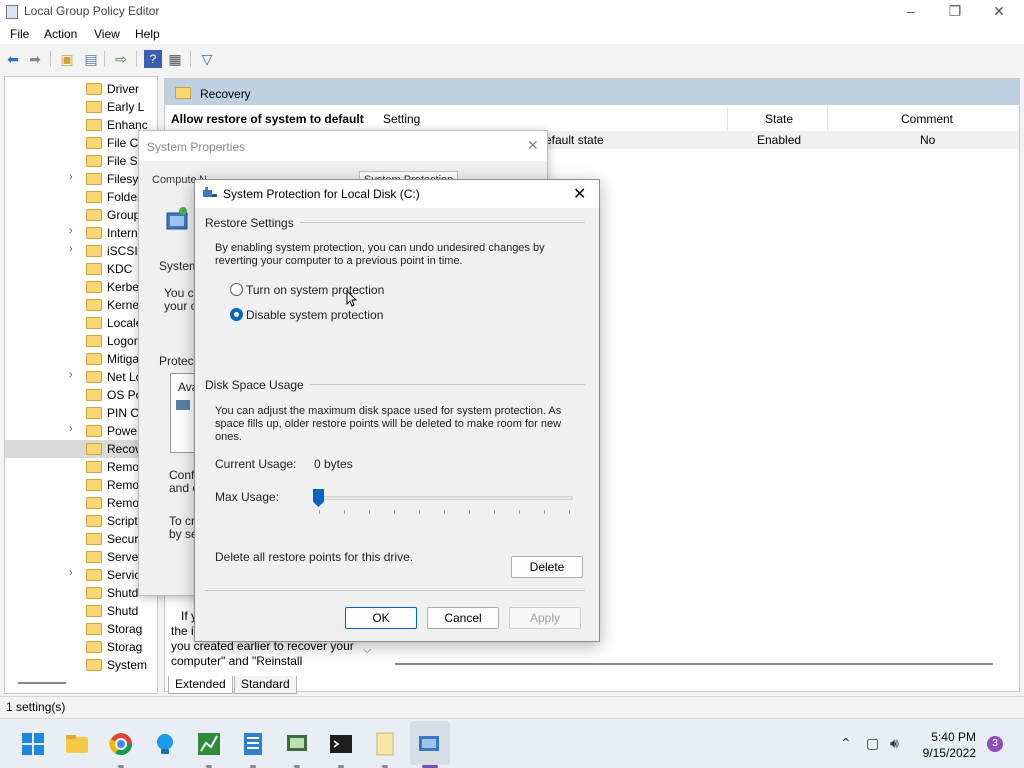 Image resolution: width=1024 pixels, height=768 pixels. Describe the element at coordinates (894, 743) in the screenshot. I see `volume-icon: 🔊︎` at that location.